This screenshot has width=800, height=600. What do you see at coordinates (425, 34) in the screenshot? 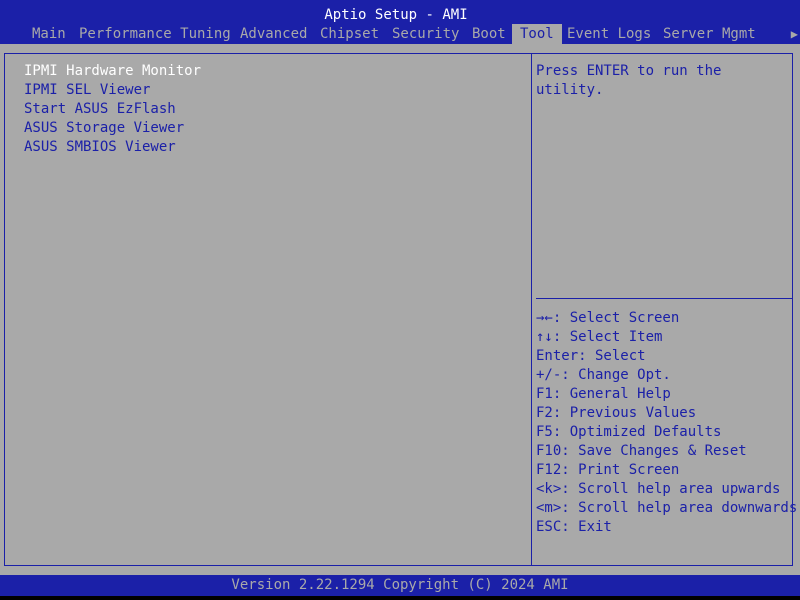
I see `tab-security: Security` at bounding box center [425, 34].